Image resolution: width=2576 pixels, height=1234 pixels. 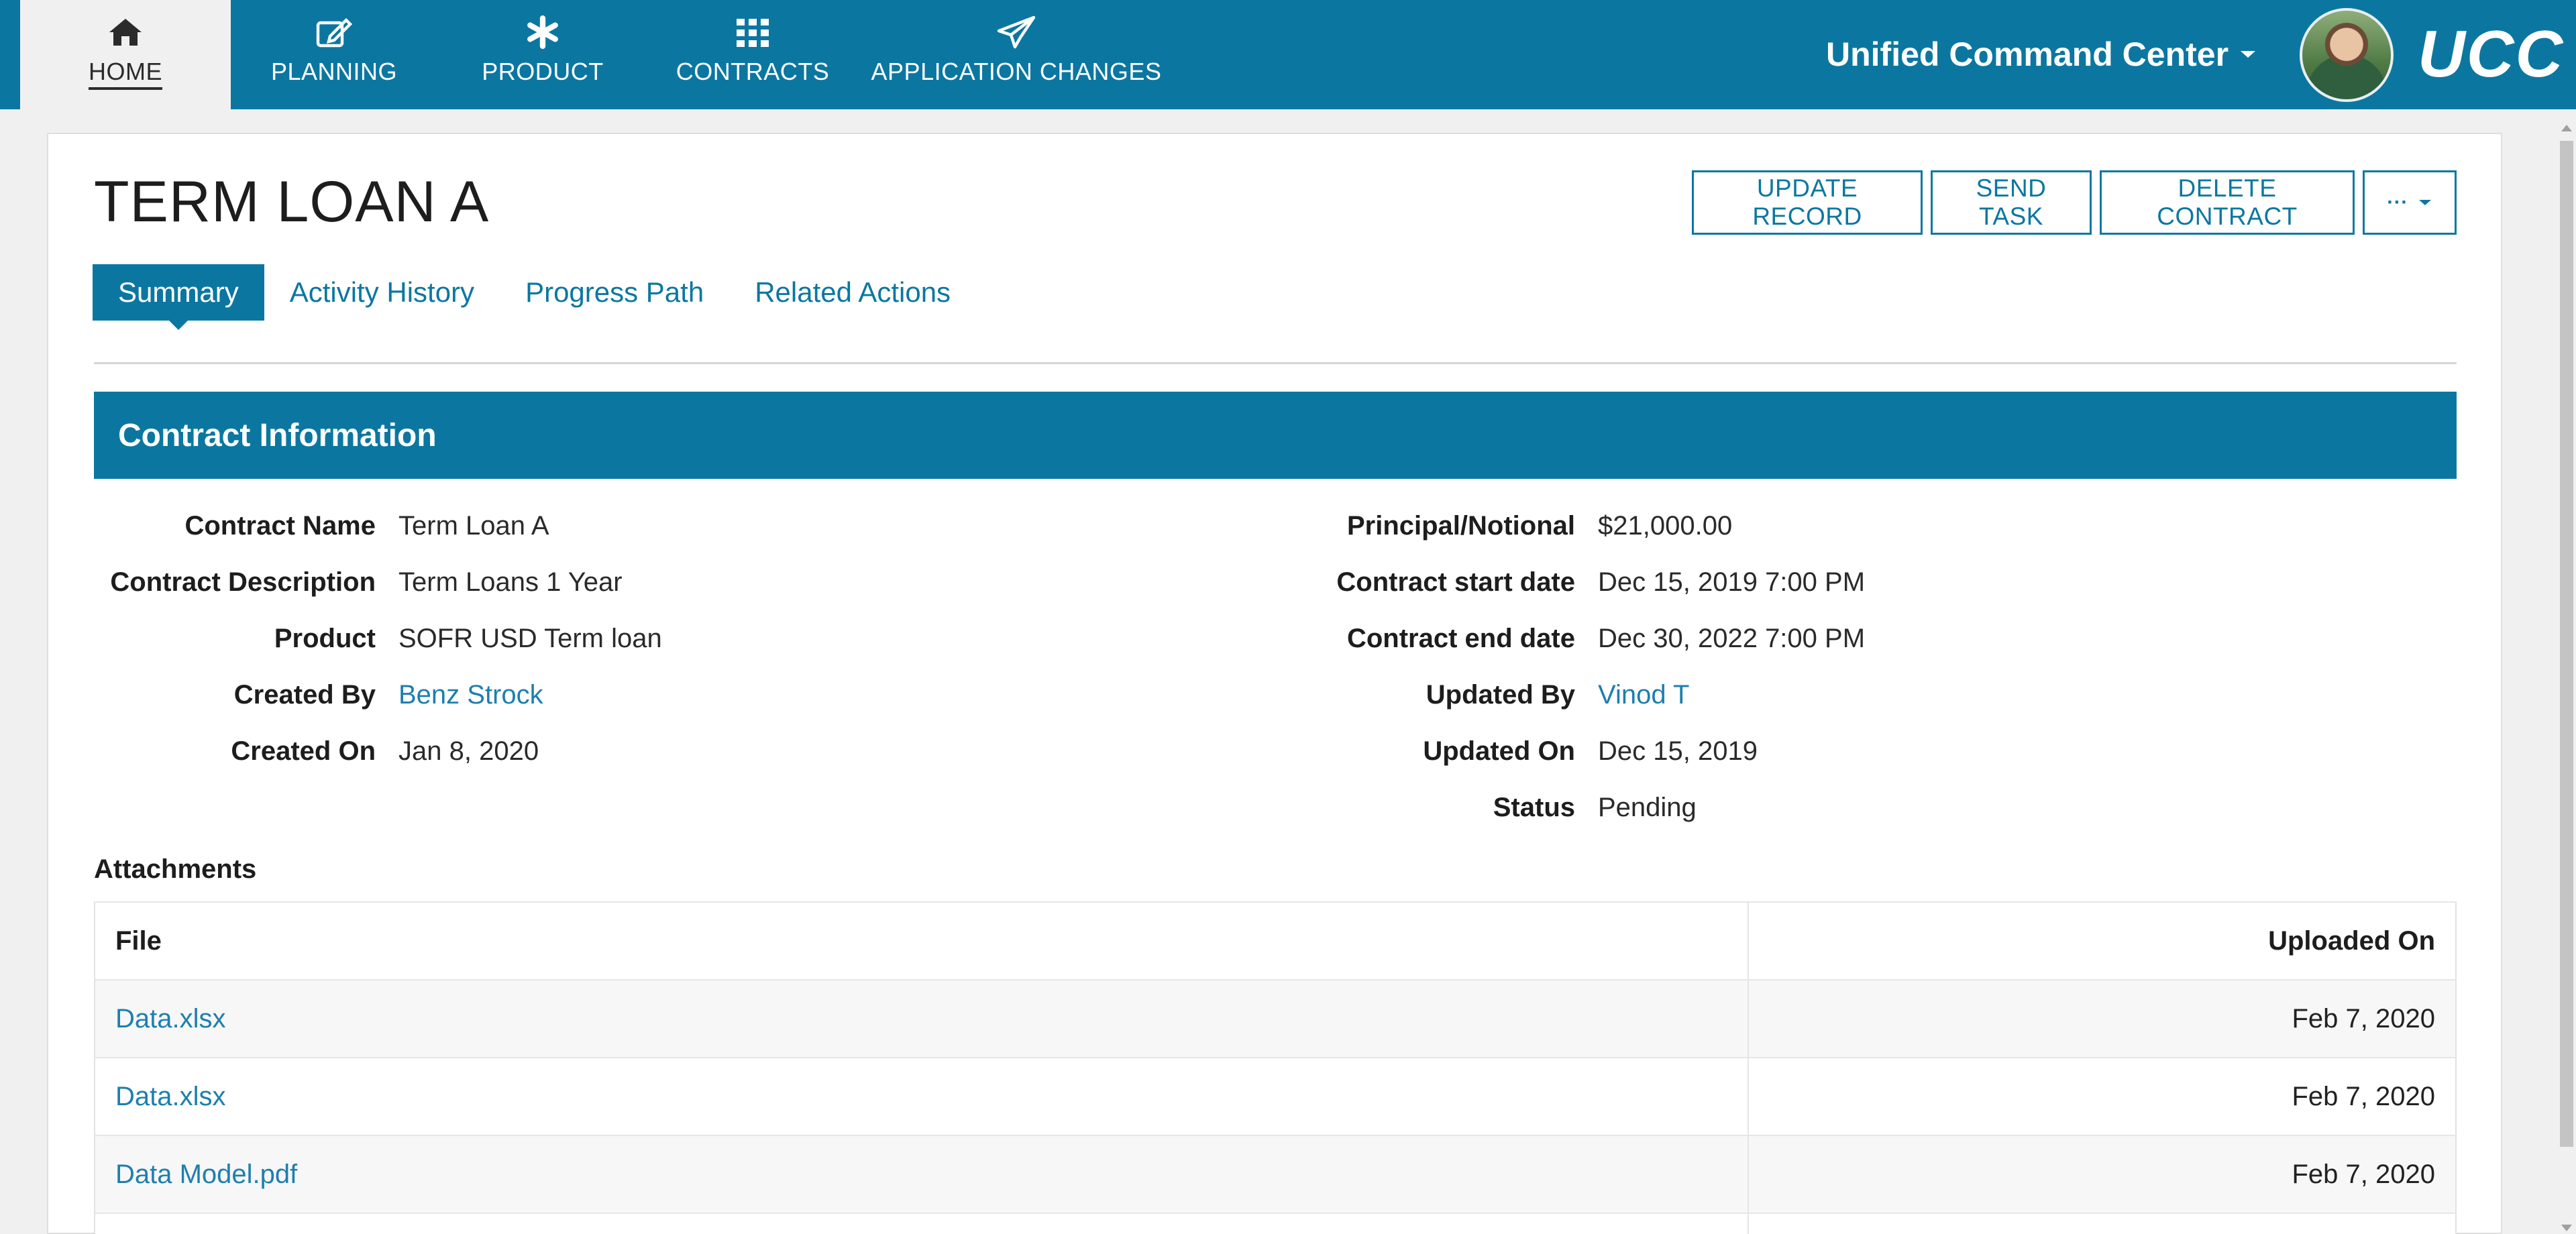 I want to click on field-contract-start-date: Contract start date Dec 15, 2019 7:00 PM, so click(x=1073, y=582).